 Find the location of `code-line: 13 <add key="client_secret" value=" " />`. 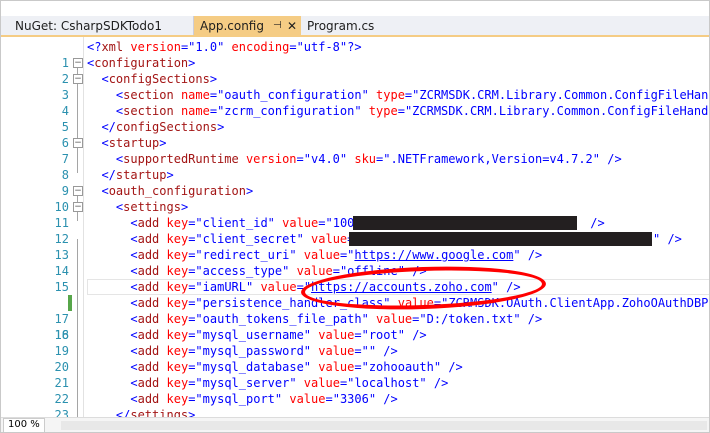

code-line: 13 <add key="client_secret" value=" " /> is located at coordinates (355, 246).